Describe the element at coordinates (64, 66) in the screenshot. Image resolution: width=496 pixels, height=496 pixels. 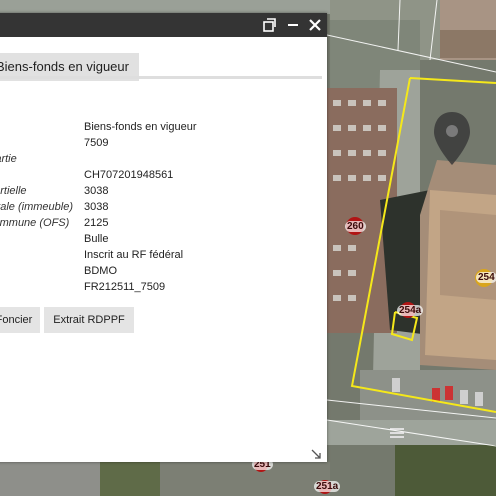
I see `tab-label: Biens-fonds en vigueur` at that location.